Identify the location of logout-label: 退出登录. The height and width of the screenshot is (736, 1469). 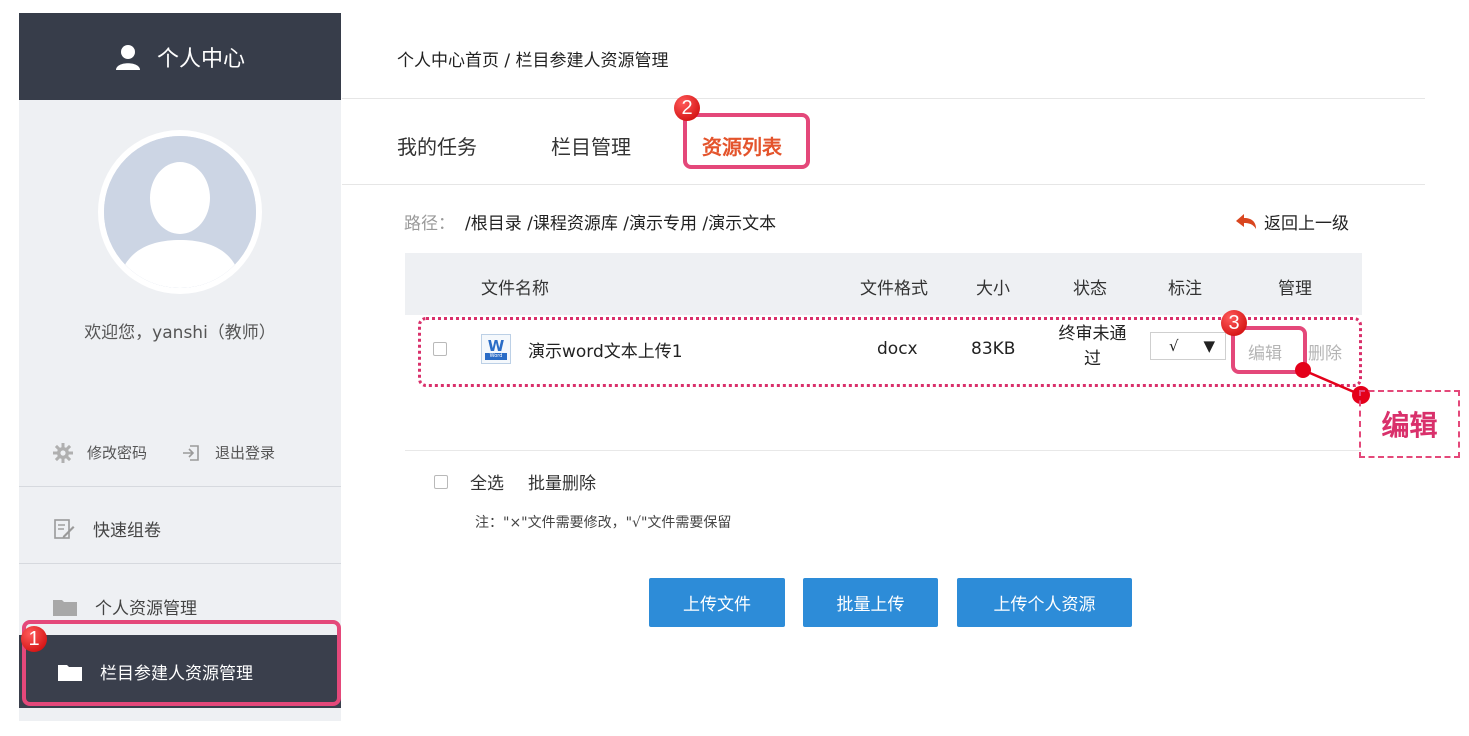
(245, 453).